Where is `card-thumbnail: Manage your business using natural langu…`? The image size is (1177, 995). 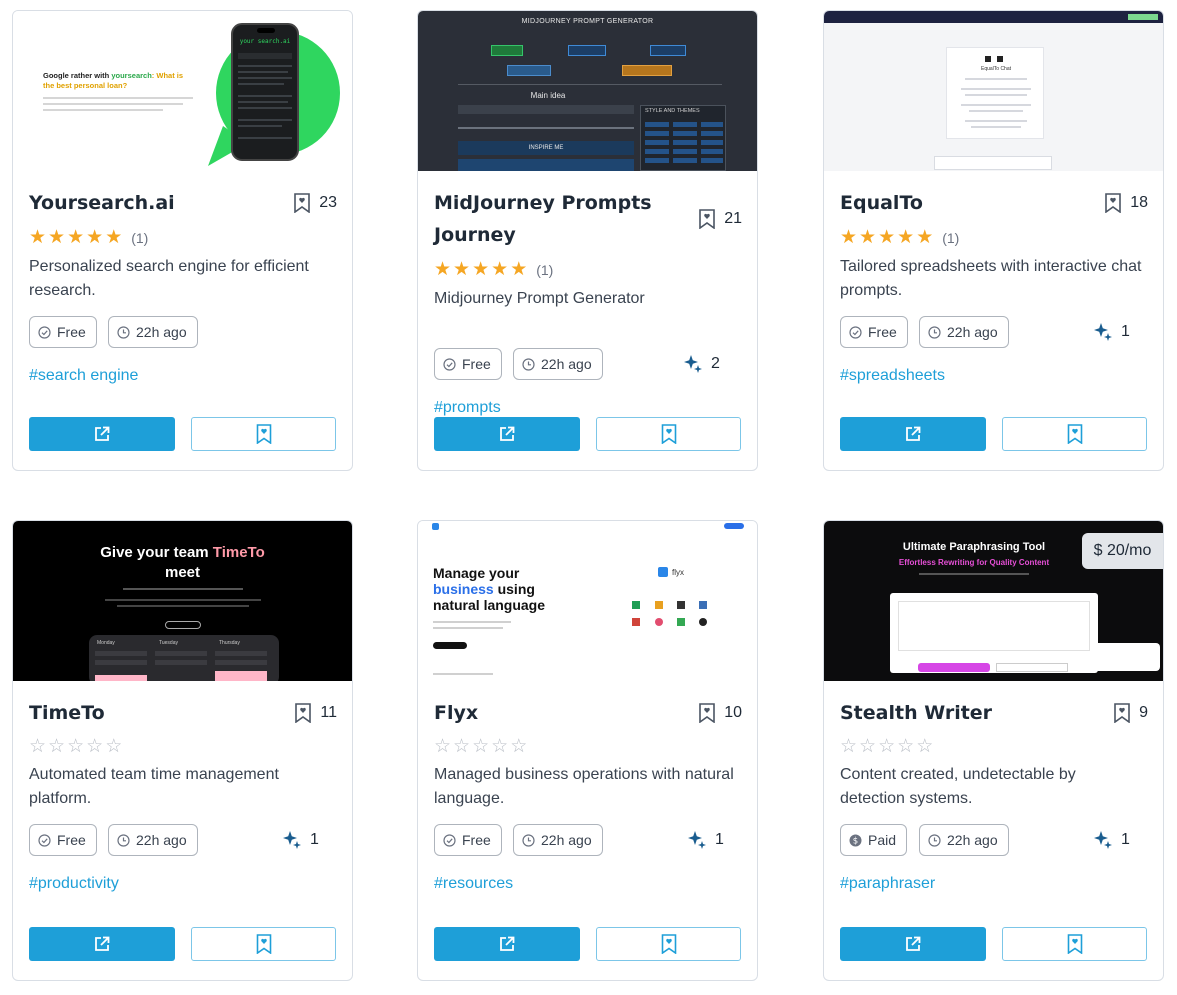
card-thumbnail: Manage your business using natural langu… is located at coordinates (587, 601).